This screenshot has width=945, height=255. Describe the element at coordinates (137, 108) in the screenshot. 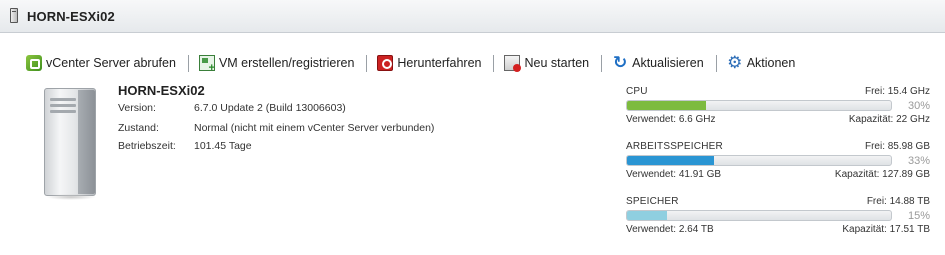

I see `info-label: Version:` at that location.